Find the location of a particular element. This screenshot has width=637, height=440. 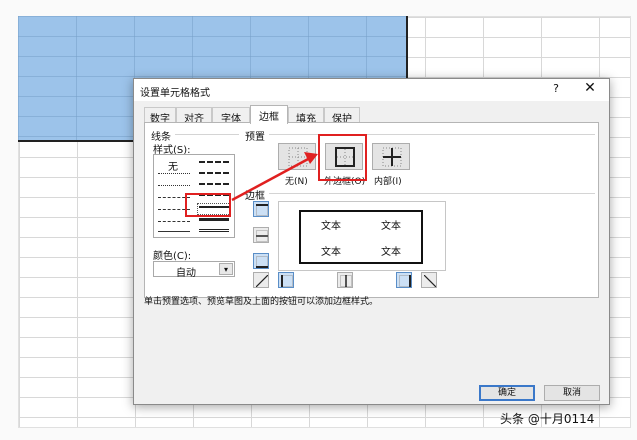

preset-none-button is located at coordinates (297, 156).